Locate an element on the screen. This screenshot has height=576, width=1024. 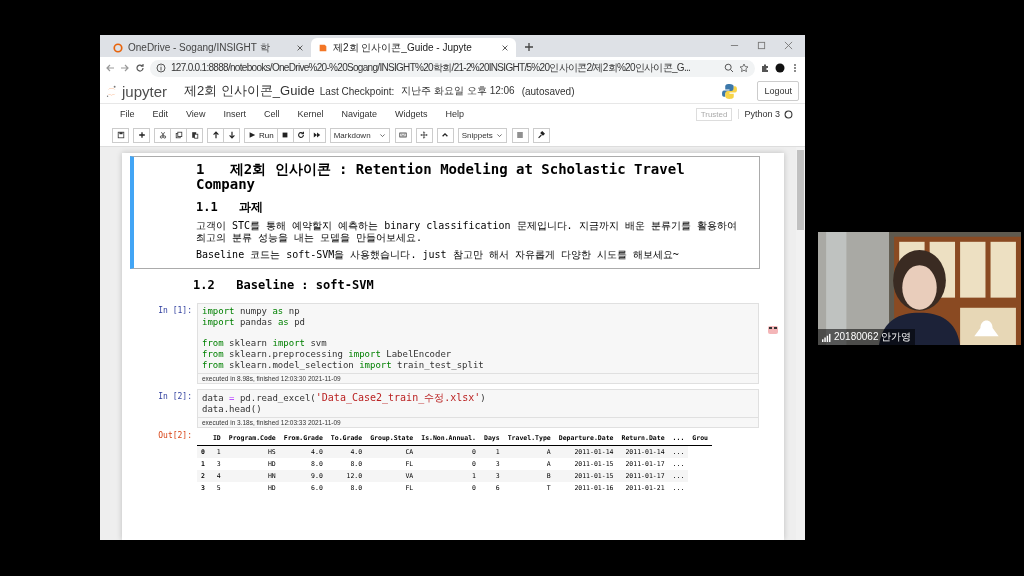
chevron-up-icon is located at coordinates (445, 135).